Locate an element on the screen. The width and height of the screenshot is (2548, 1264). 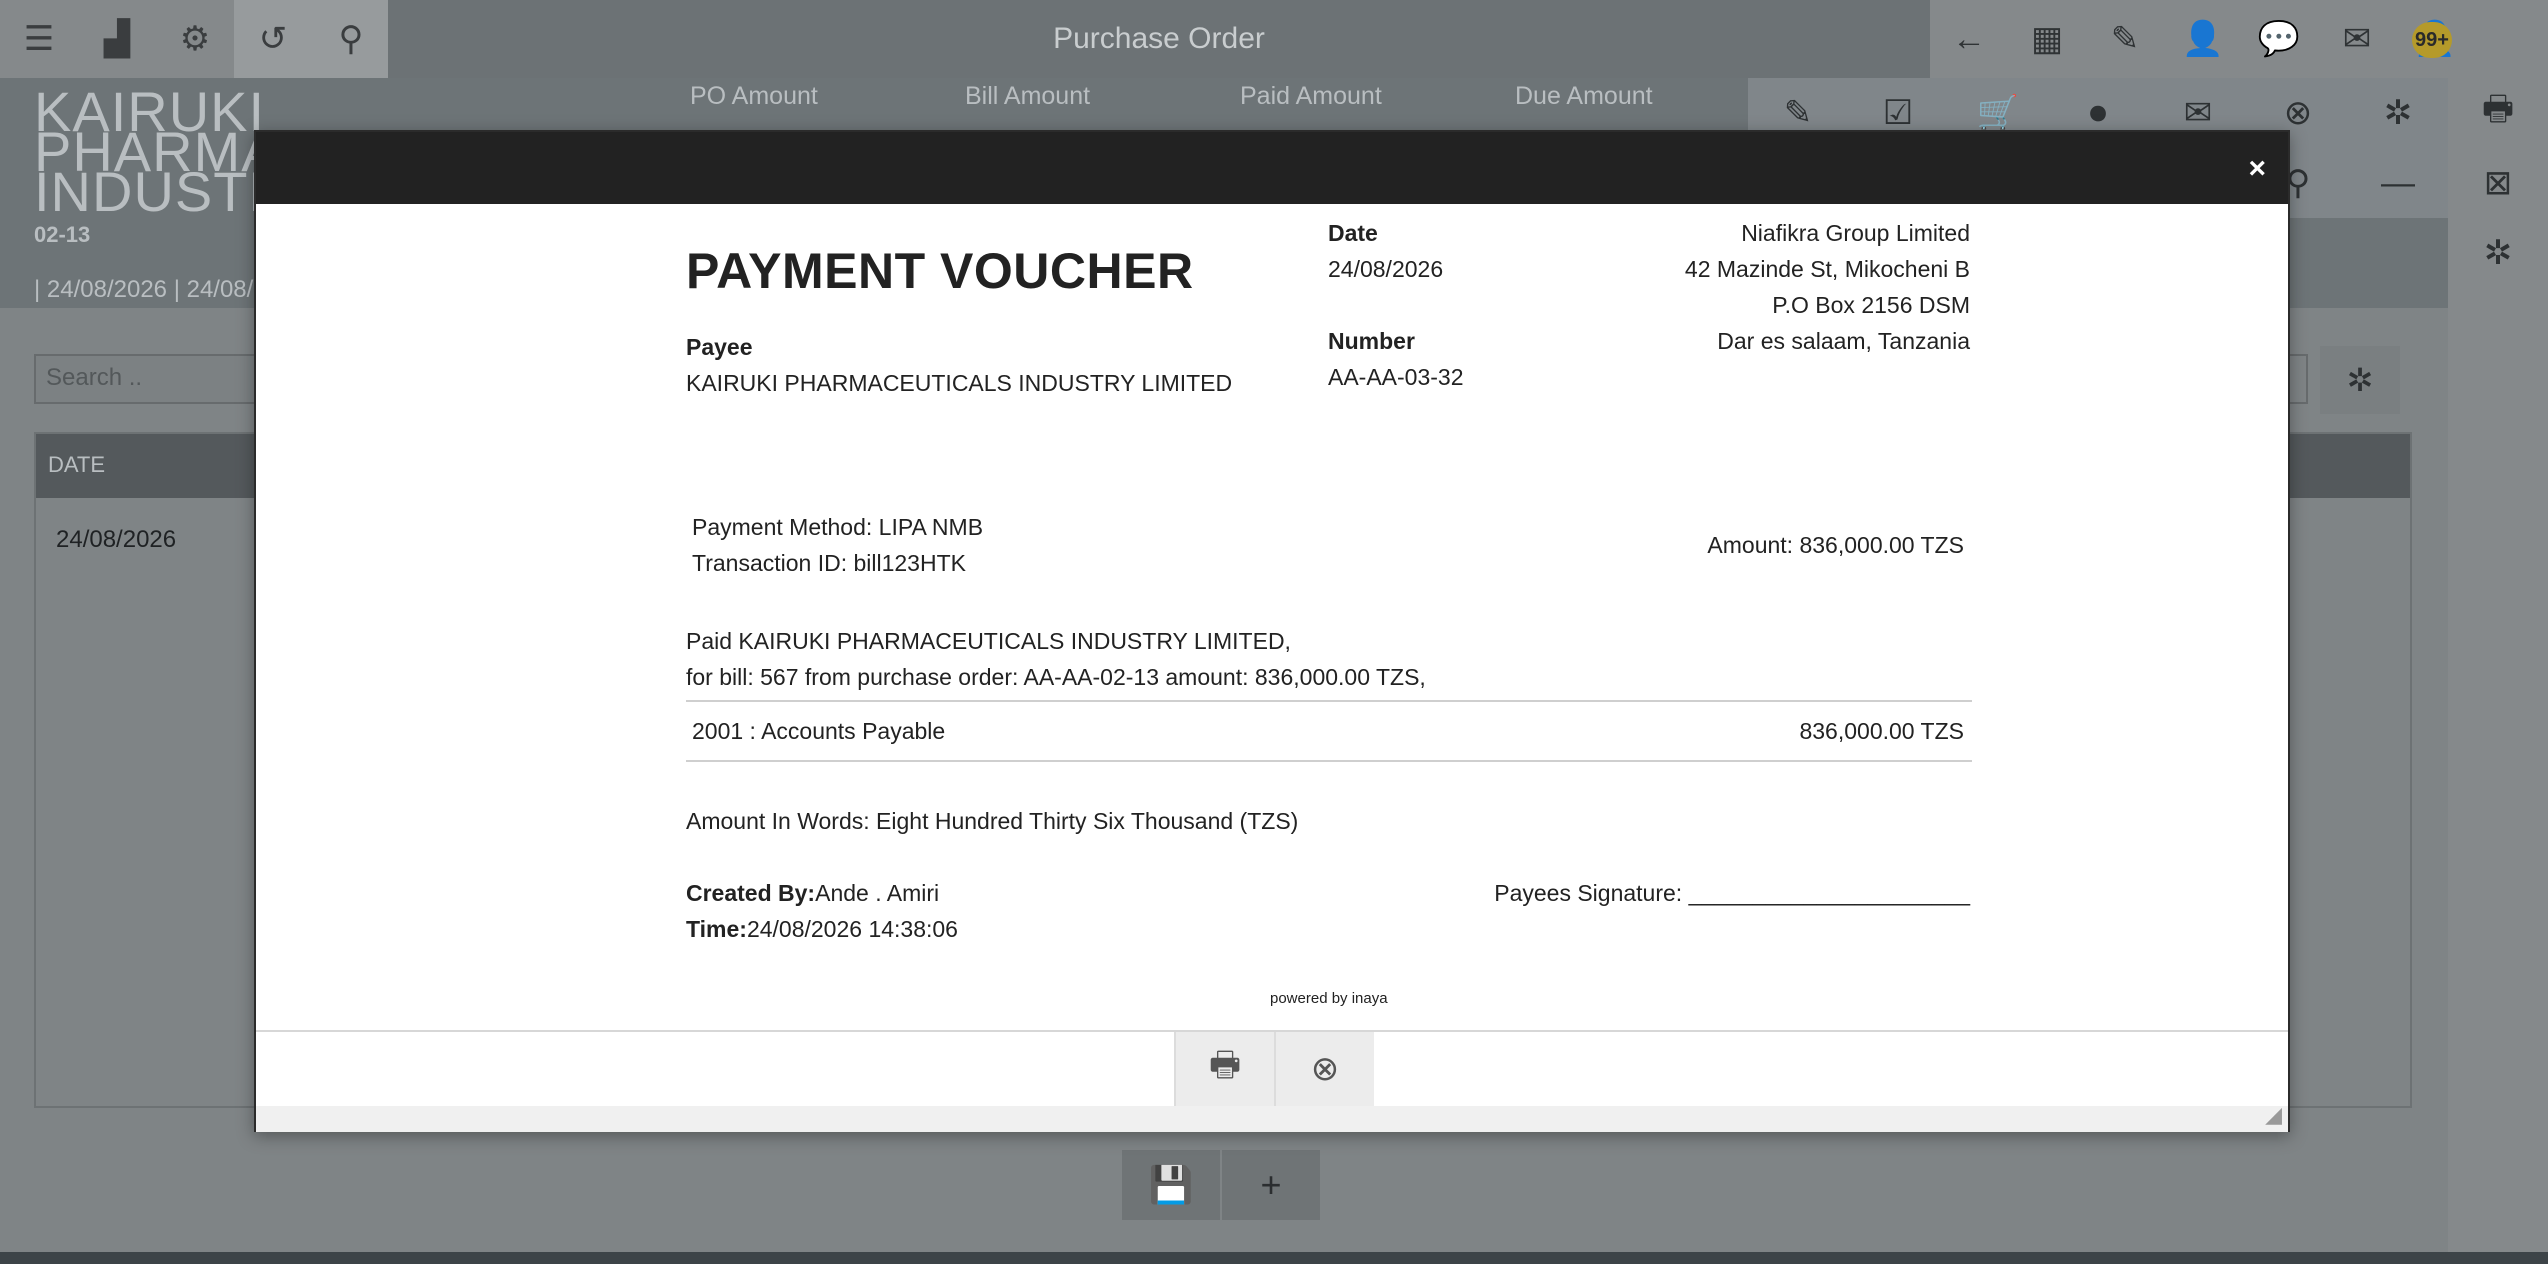
notification-badge: 99+ is located at coordinates (2432, 40).